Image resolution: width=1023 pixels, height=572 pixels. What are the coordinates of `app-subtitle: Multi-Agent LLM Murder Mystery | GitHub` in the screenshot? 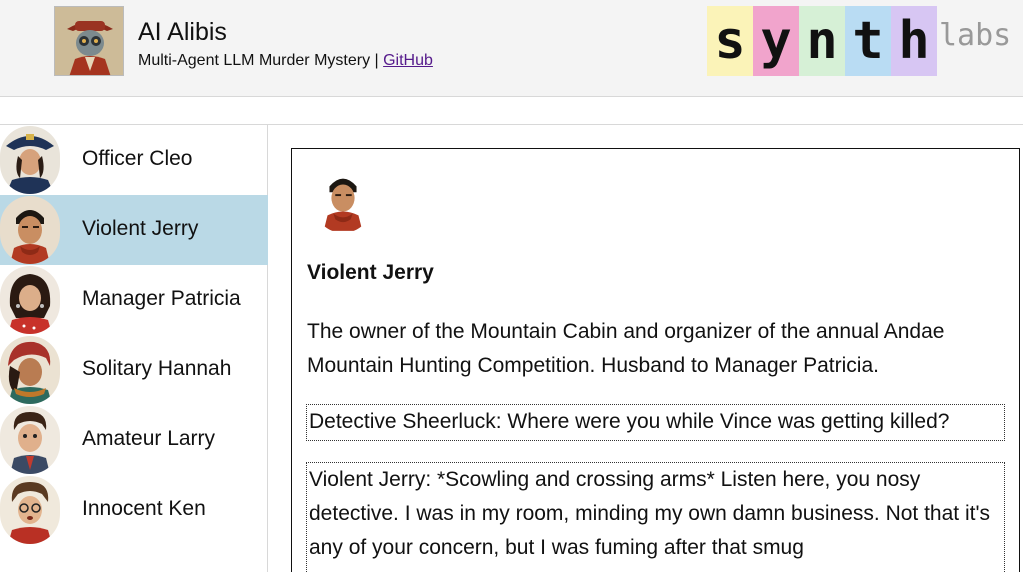 It's located at (285, 61).